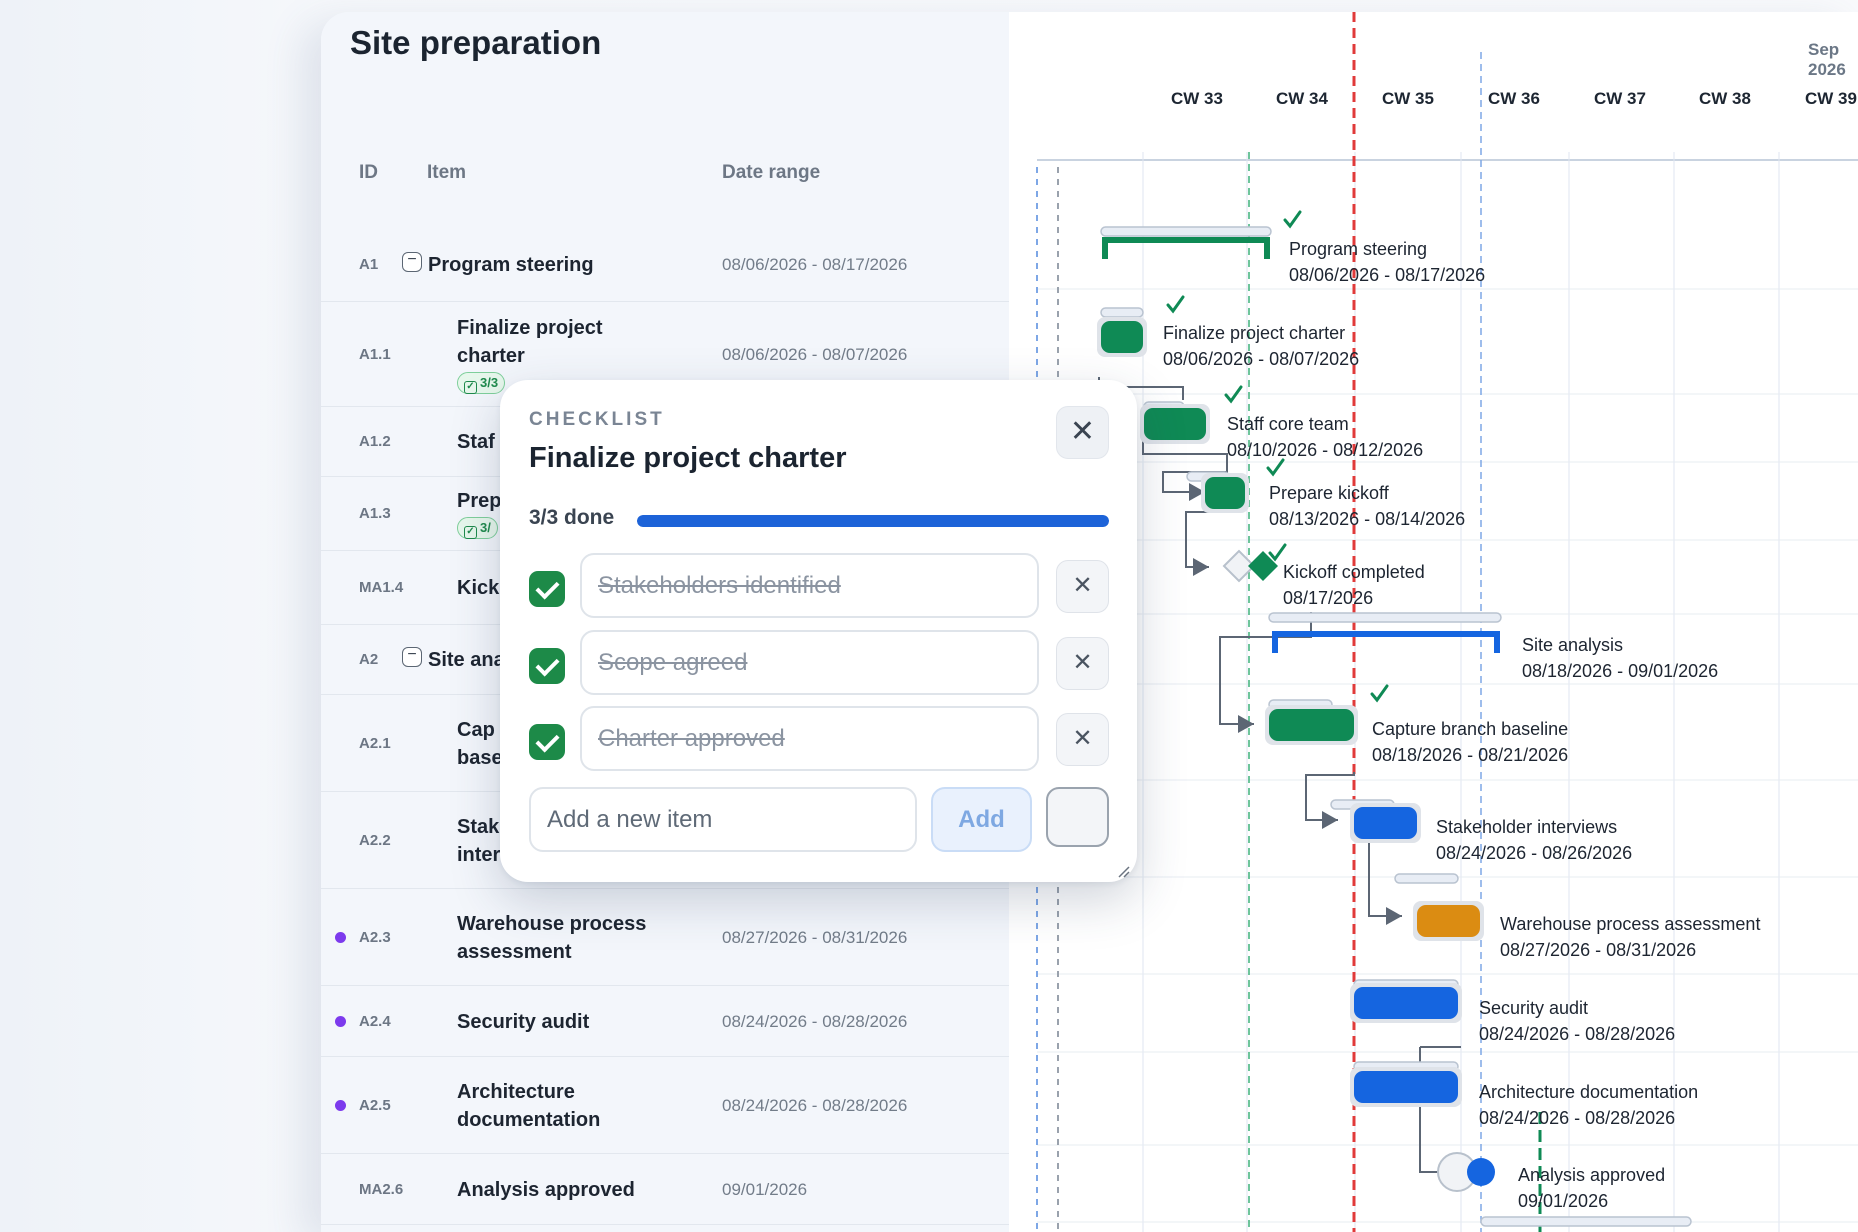 This screenshot has width=1858, height=1232. What do you see at coordinates (1329, 493) in the screenshot?
I see `gantt-label-name: Prepare kickoff` at bounding box center [1329, 493].